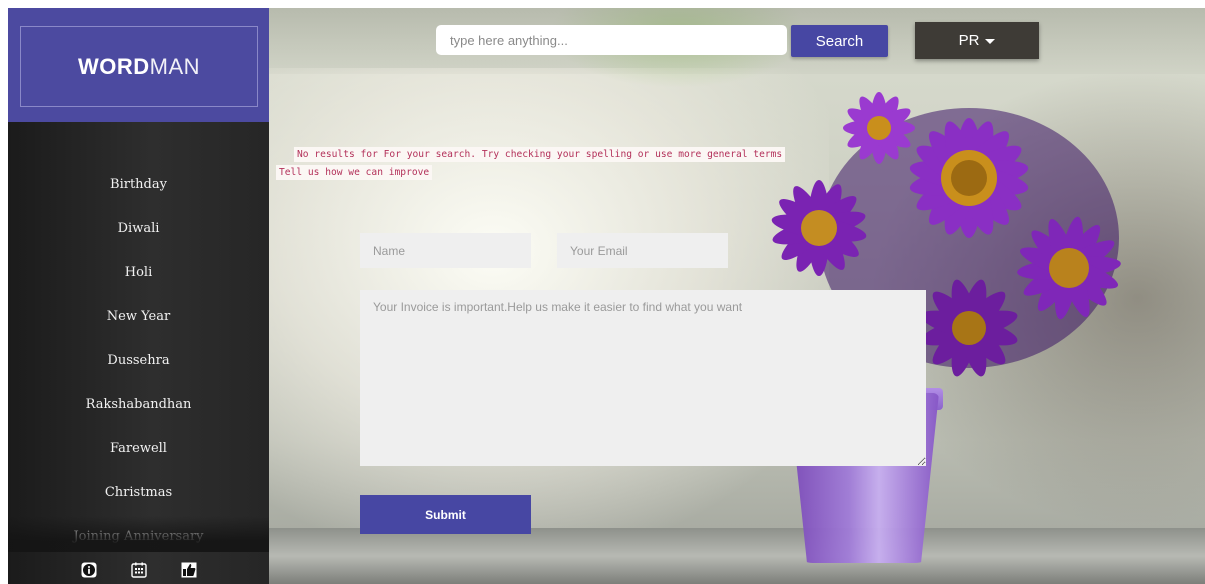 This screenshot has width=1205, height=584. Describe the element at coordinates (445, 250) in the screenshot. I see `name-field` at that location.